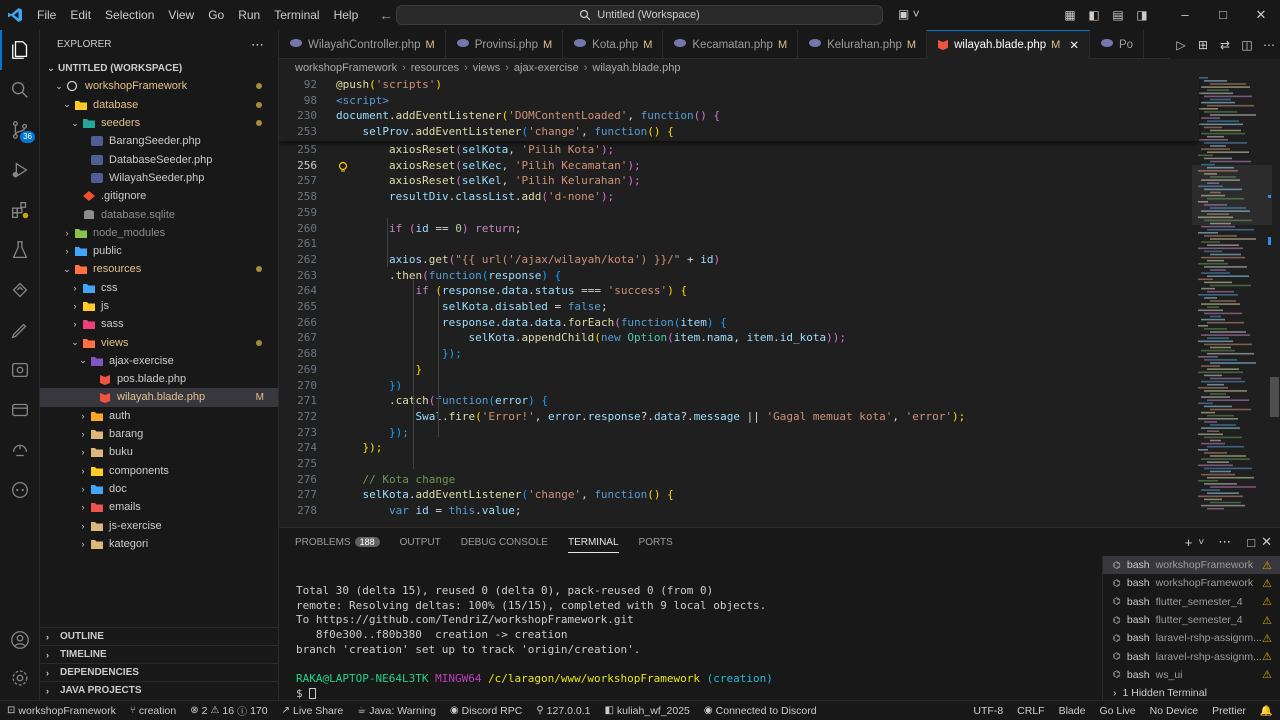  I want to click on status-item: Go Live, so click(1117, 710).